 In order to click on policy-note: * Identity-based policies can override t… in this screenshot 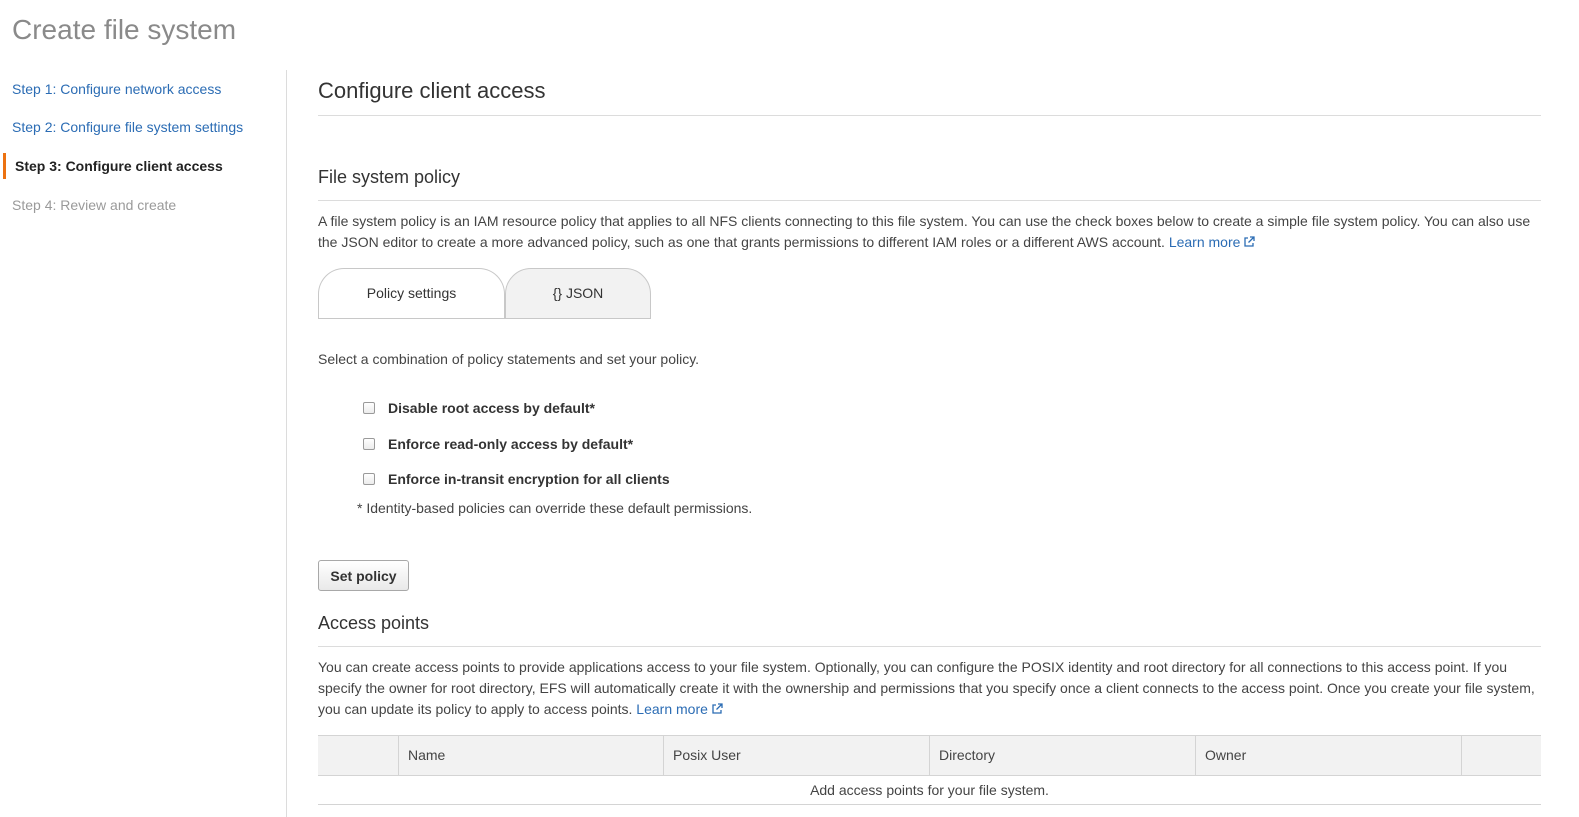, I will do `click(555, 508)`.